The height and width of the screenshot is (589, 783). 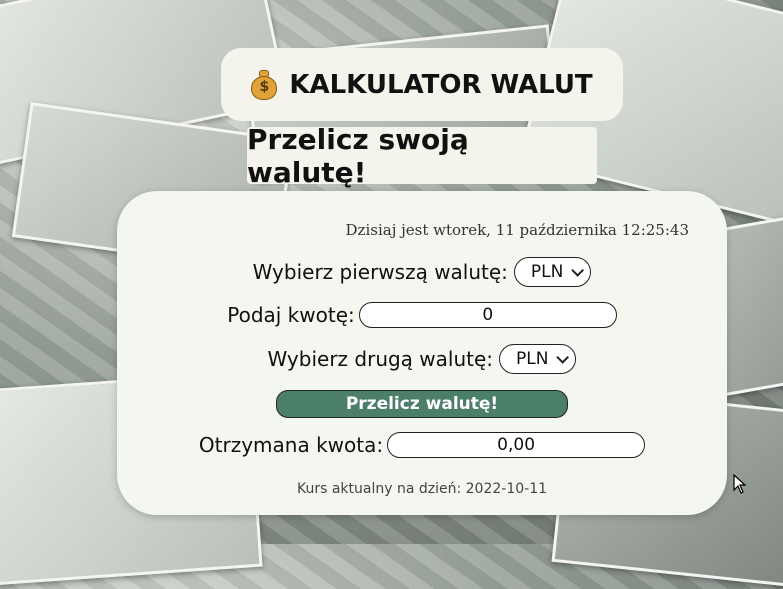 I want to click on first-currency-row: Wybierz pierwszą walutę: PLN, so click(x=422, y=272).